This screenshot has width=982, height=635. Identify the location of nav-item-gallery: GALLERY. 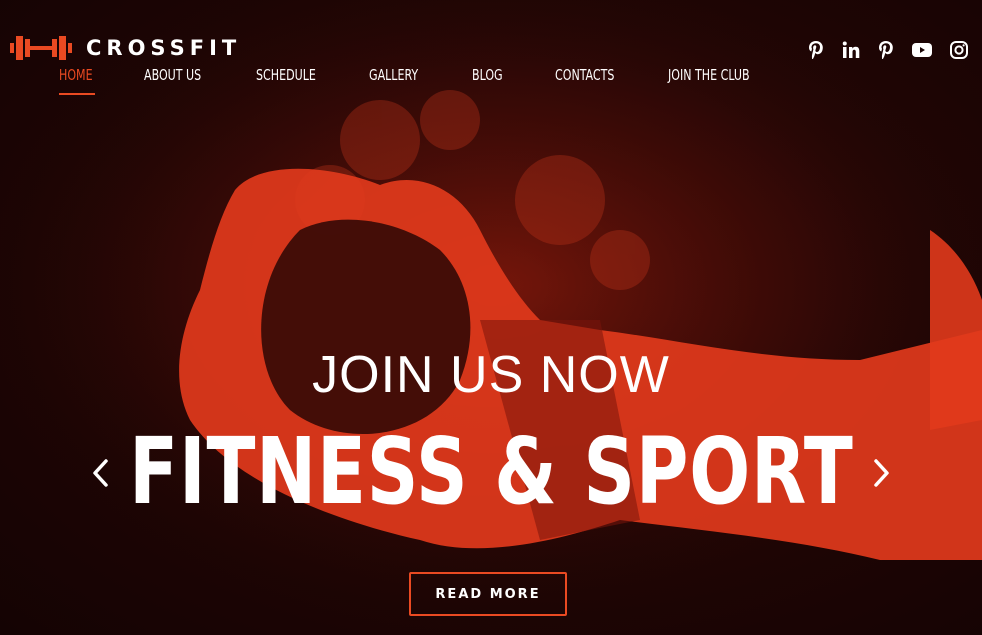
(393, 75).